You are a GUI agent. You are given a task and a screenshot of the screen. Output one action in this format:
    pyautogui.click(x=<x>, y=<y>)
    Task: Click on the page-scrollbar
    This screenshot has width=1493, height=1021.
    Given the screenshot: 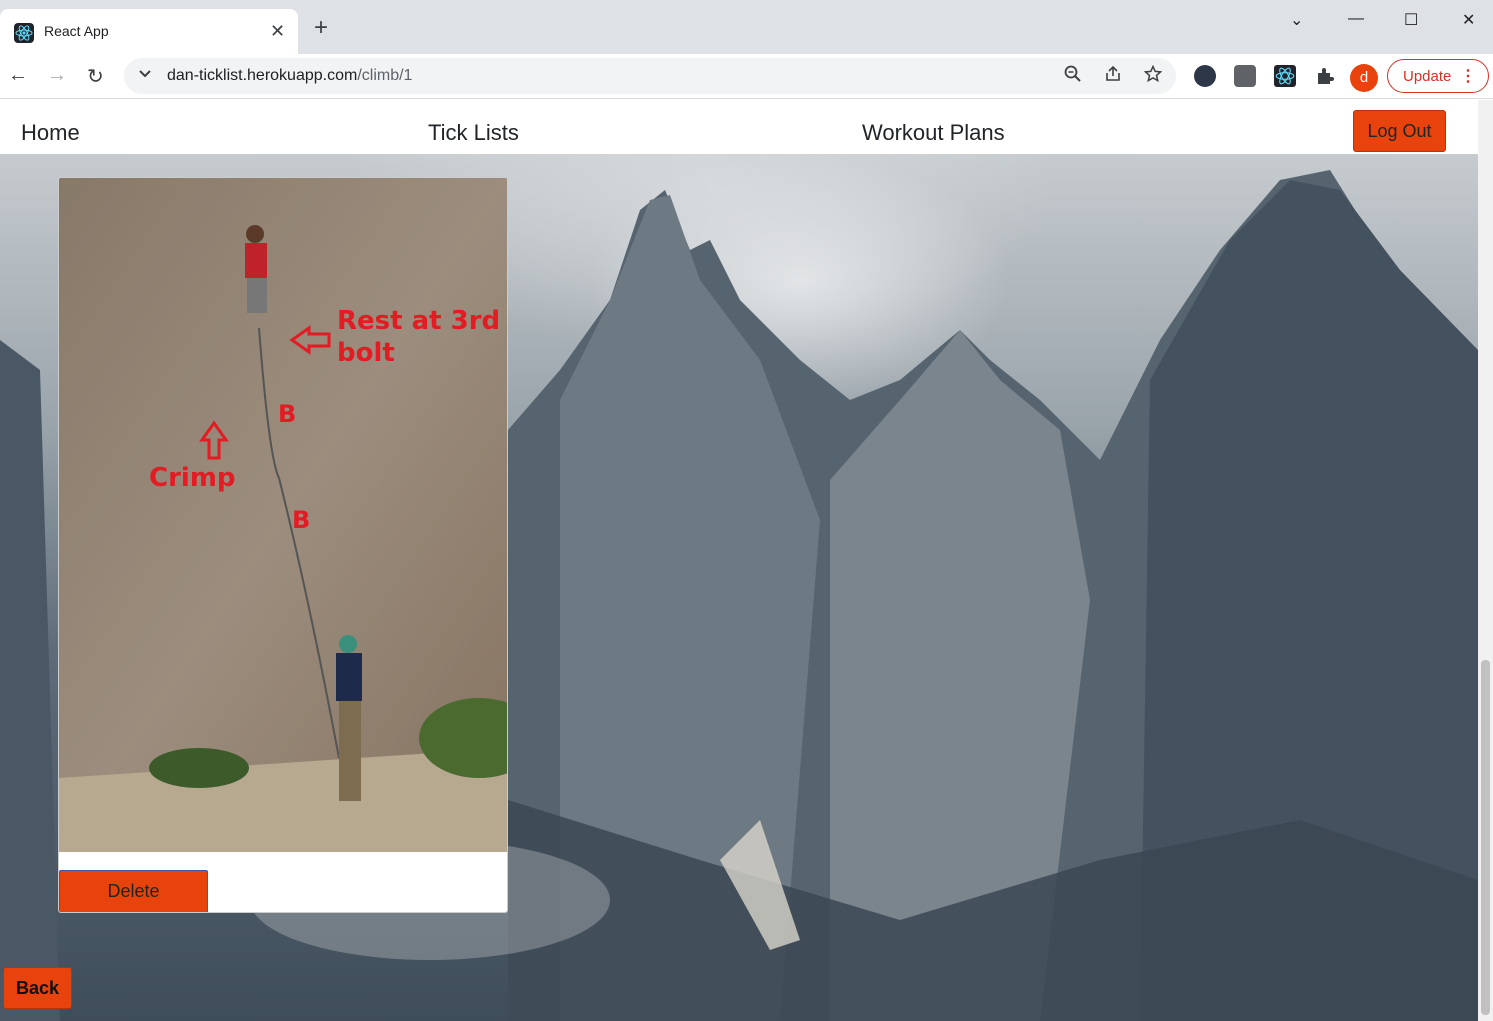 What is the action you would take?
    pyautogui.click(x=1485, y=560)
    